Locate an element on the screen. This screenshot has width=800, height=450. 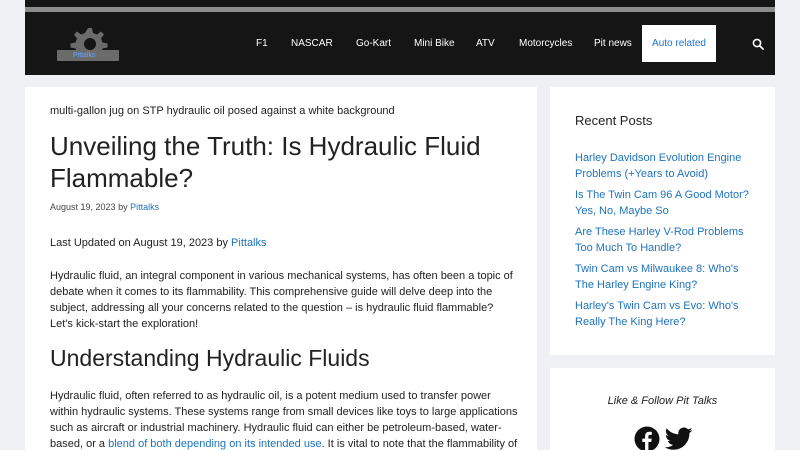
post-meta: August 19, 2023 by Pittalks is located at coordinates (104, 207).